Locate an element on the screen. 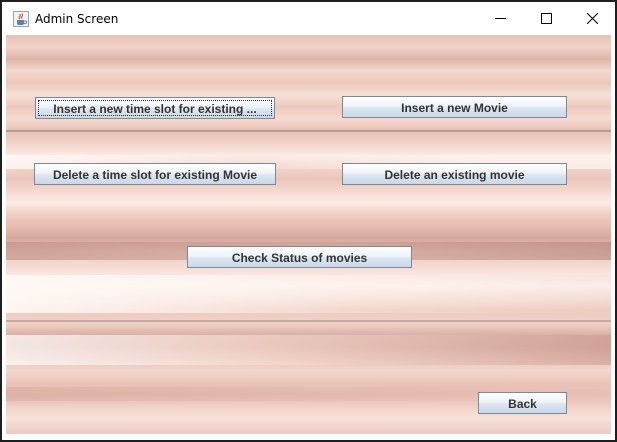 The width and height of the screenshot is (617, 442). minimize-button is located at coordinates (500, 18).